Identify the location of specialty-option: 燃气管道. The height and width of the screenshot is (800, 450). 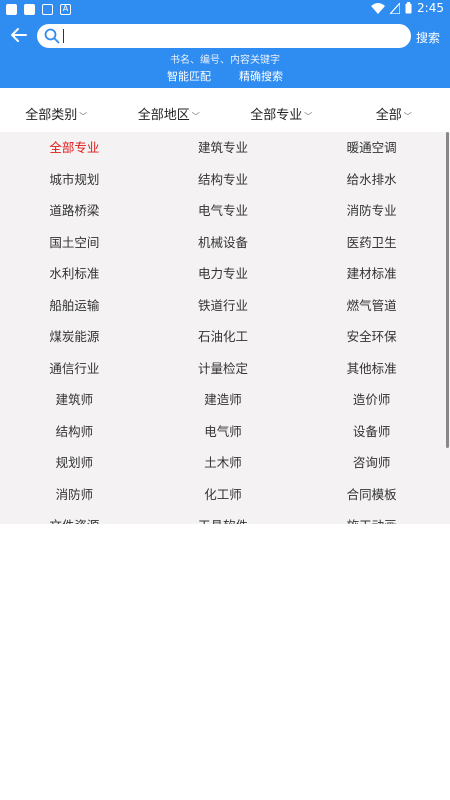
(371, 306).